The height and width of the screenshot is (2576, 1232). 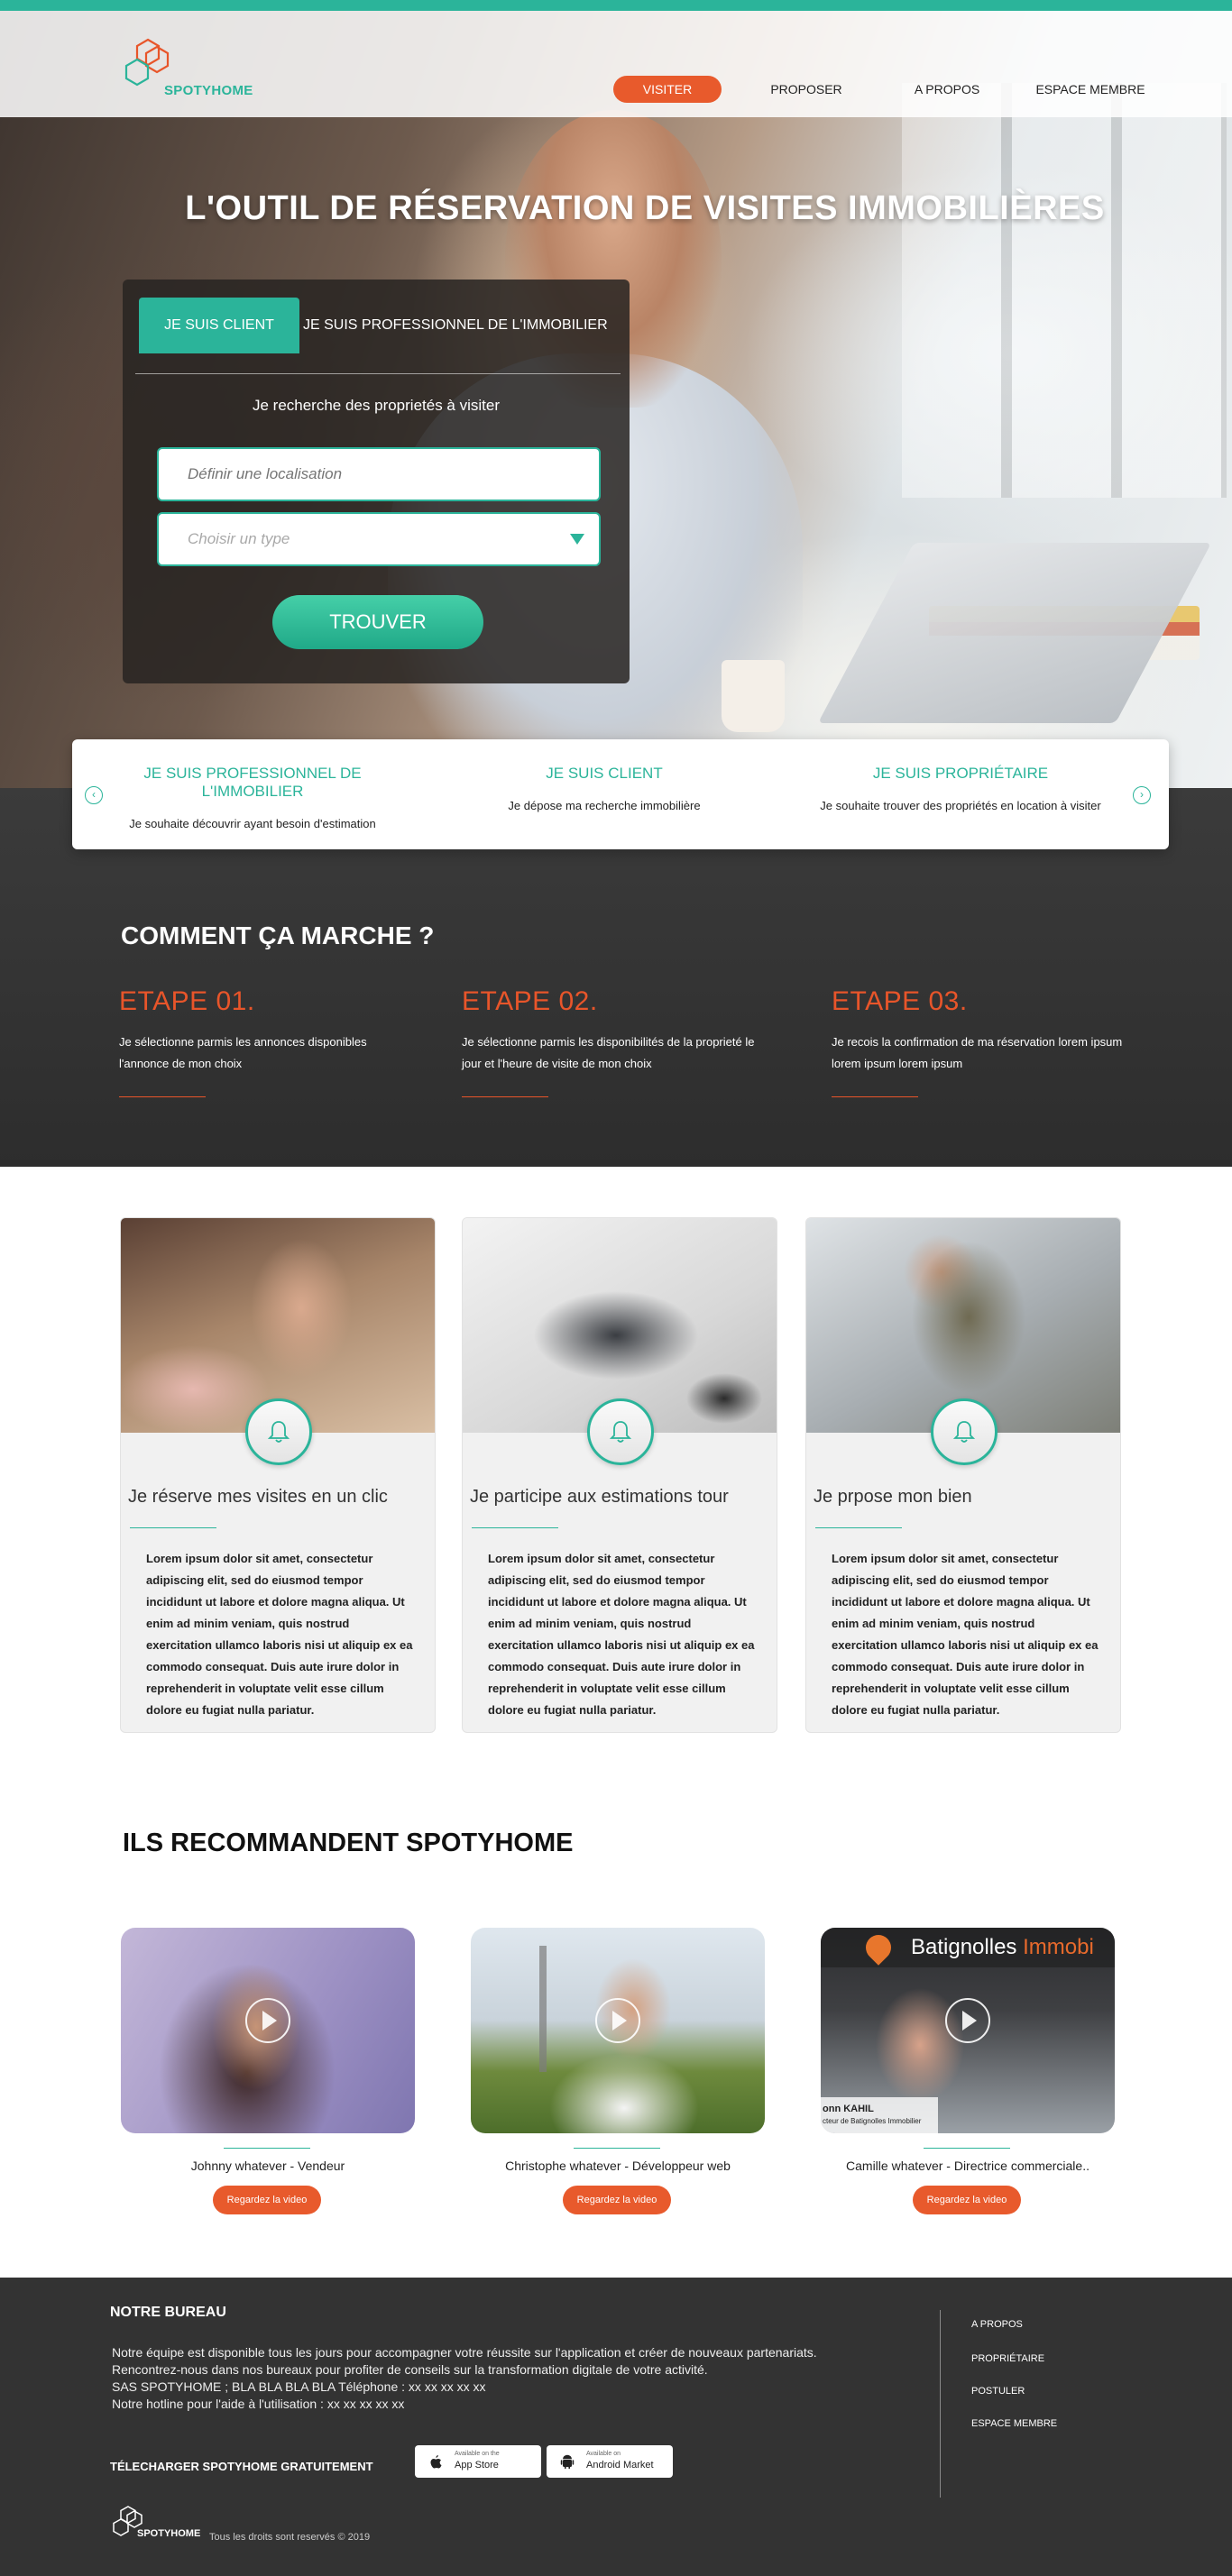 What do you see at coordinates (600, 1497) in the screenshot?
I see `card-title: Je participe aux estimations tour` at bounding box center [600, 1497].